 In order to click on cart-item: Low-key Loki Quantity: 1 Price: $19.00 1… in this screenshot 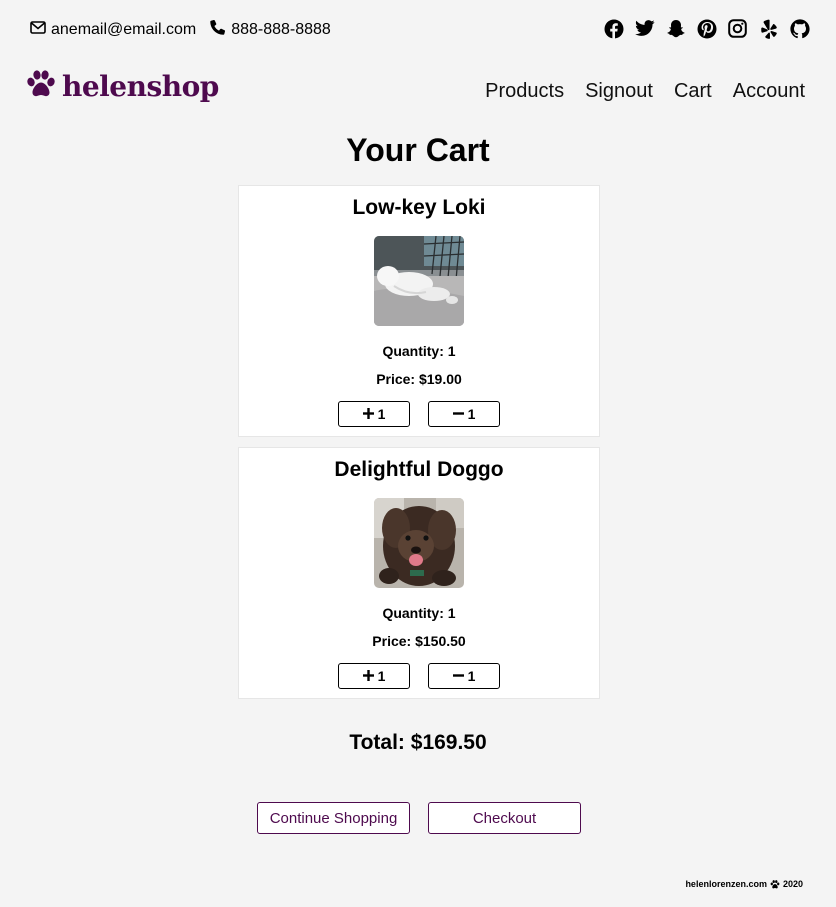, I will do `click(419, 311)`.